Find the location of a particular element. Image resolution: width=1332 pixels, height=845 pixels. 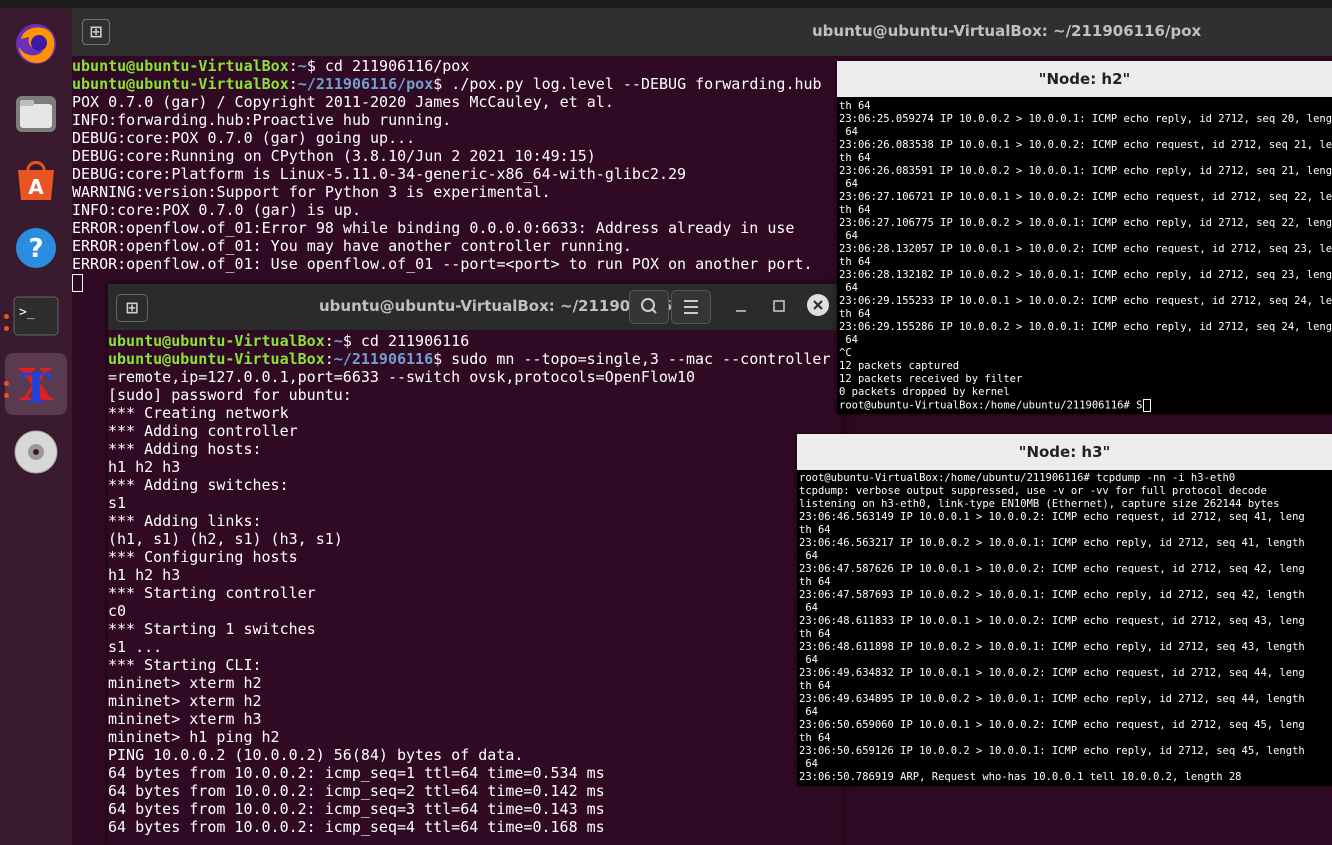

terminal-line: *** Adding links: is located at coordinates (475, 521).